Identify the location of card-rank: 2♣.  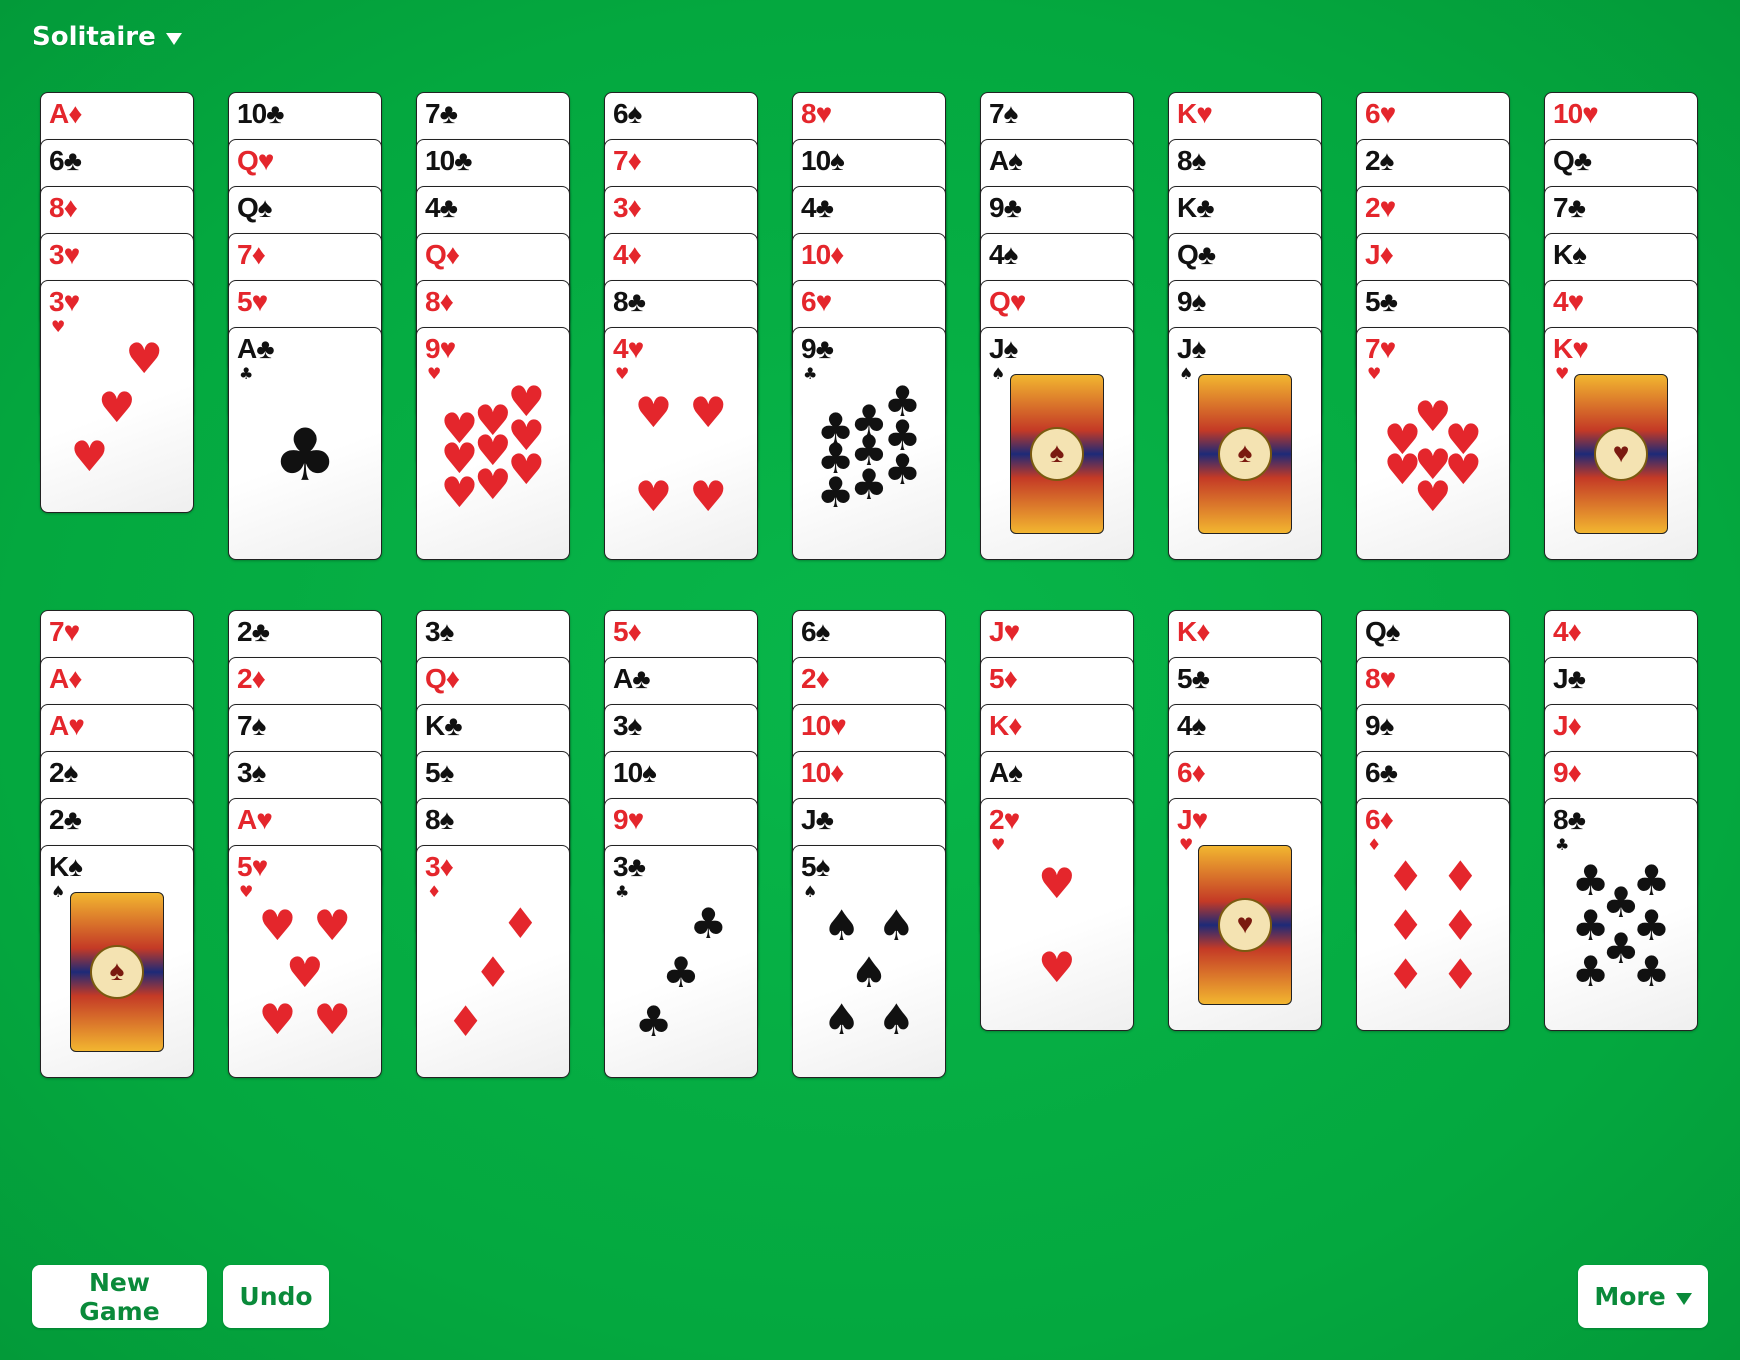
(65, 819).